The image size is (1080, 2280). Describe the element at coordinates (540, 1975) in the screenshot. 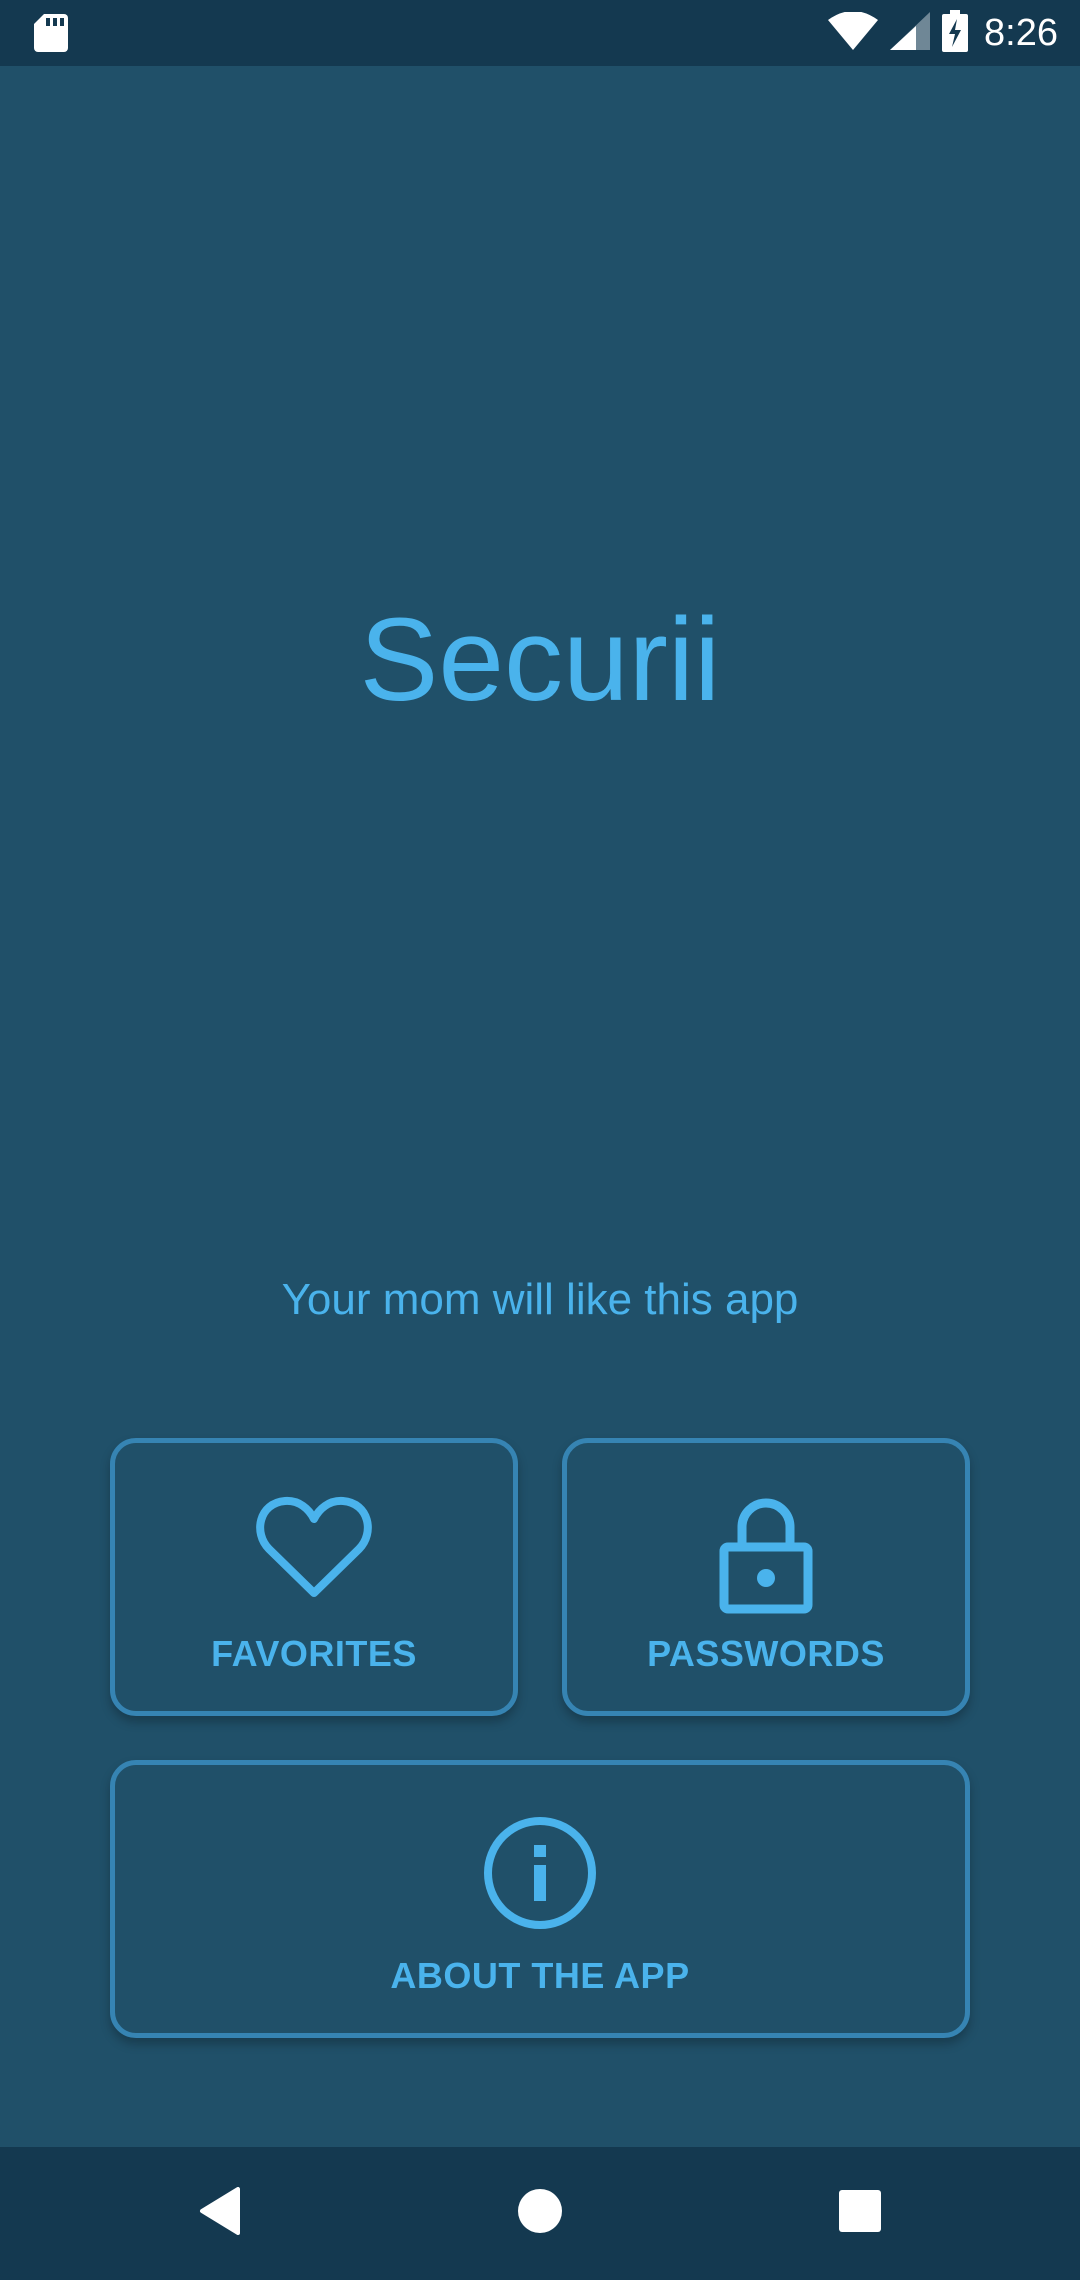

I see `about-label: ABOUT THE APP` at that location.